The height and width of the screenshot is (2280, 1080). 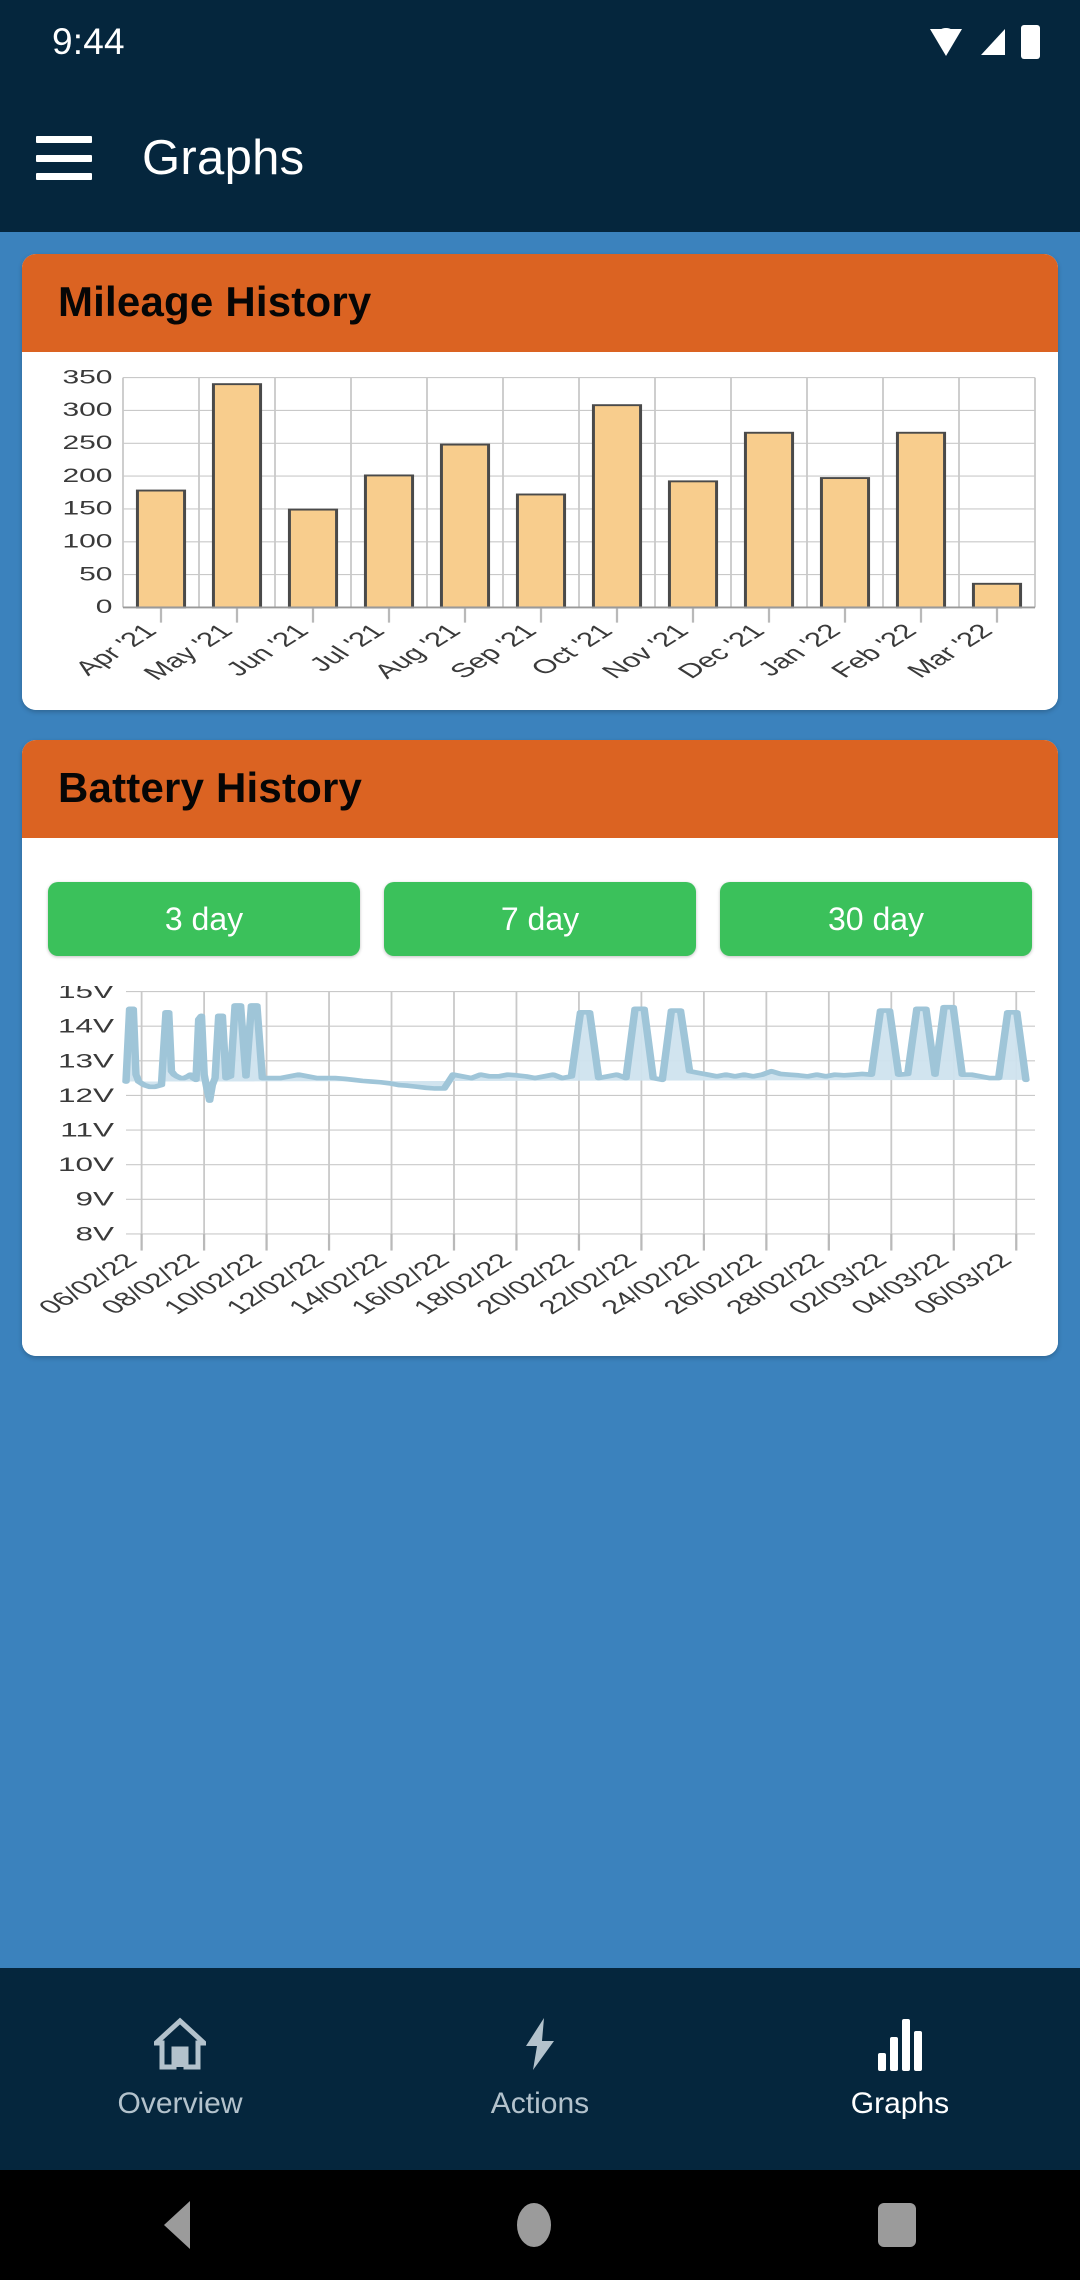 I want to click on svg-text: 11V, so click(x=87, y=1130).